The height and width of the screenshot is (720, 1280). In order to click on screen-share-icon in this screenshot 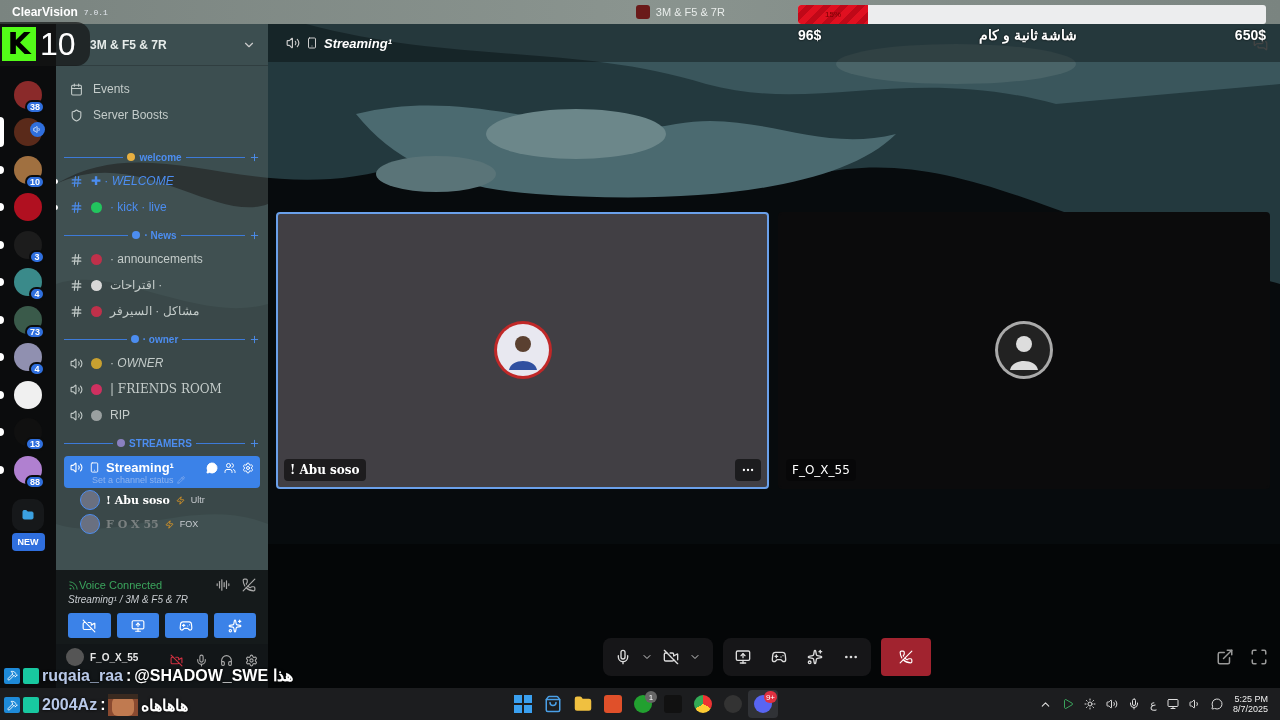, I will do `click(743, 657)`.